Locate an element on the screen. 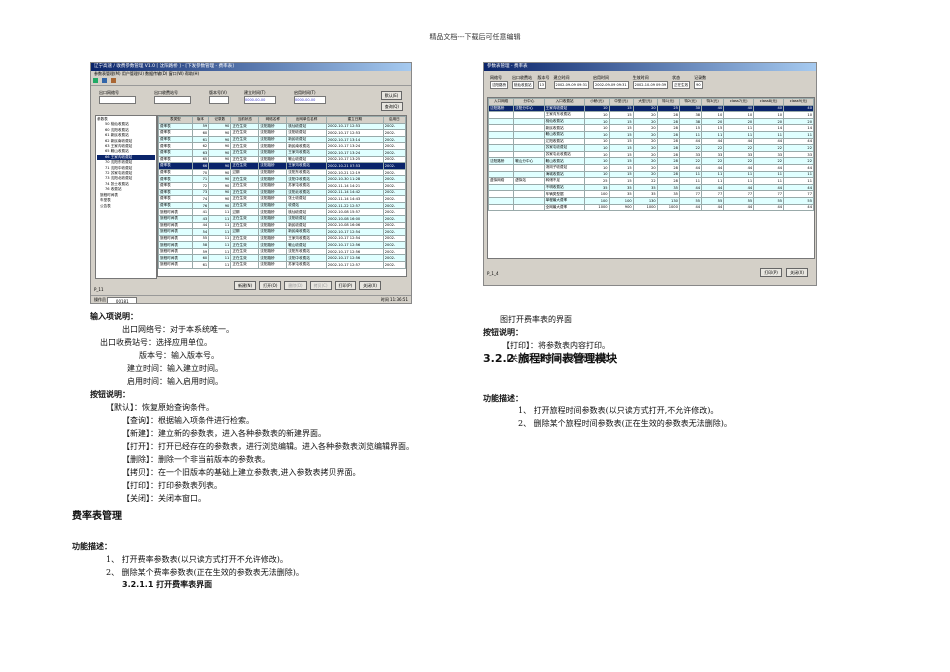  table-row: 费率表 76 90 正在生效 沈阳路桥 收费站 2002-11-22 12:57 2002- is located at coordinates (282, 205).